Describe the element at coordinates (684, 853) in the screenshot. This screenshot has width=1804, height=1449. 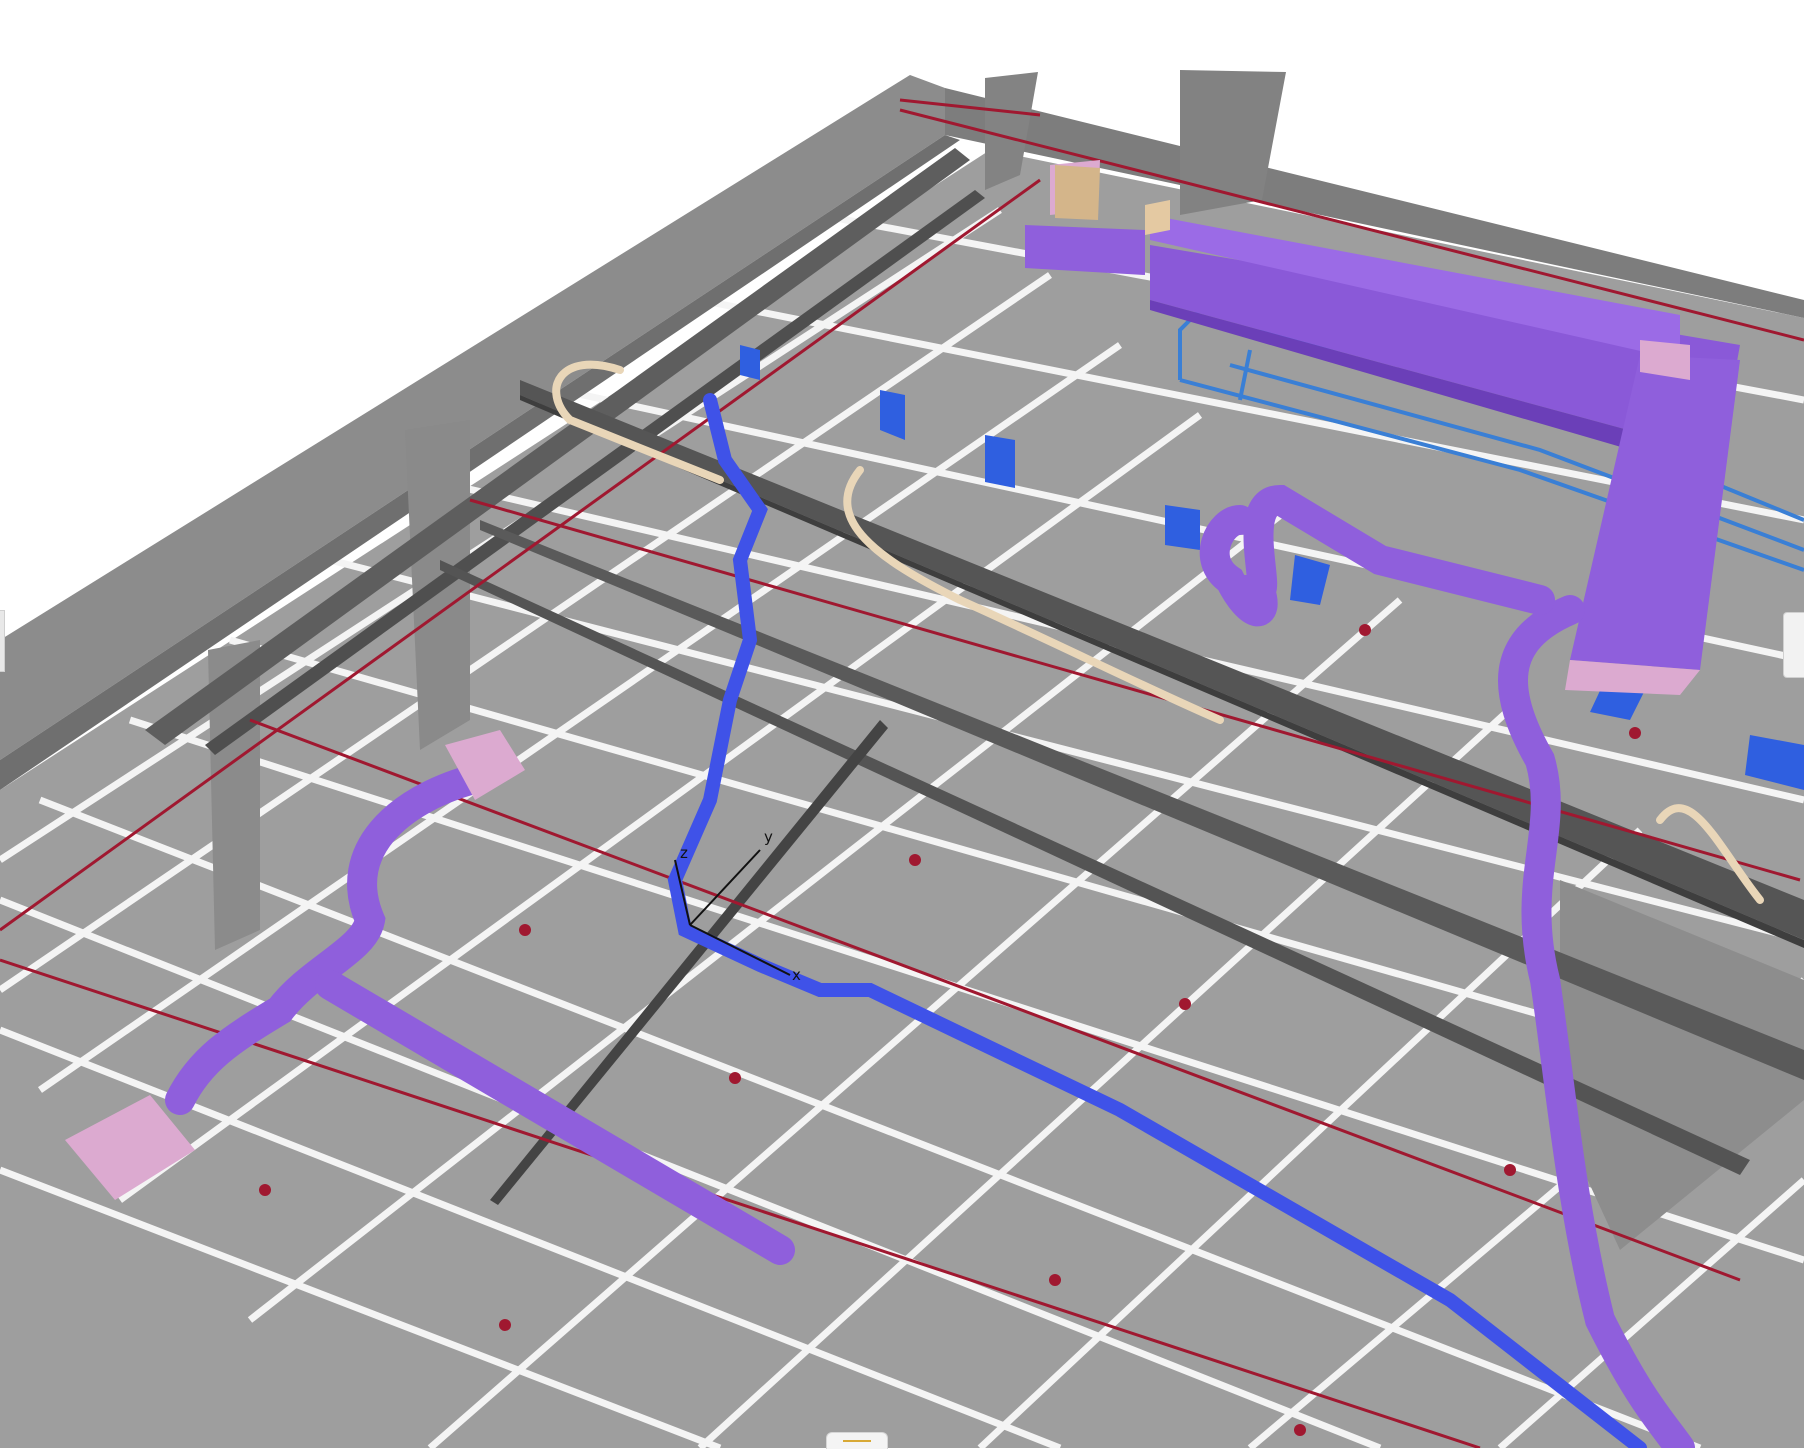
I see `axis-label-z: z` at that location.